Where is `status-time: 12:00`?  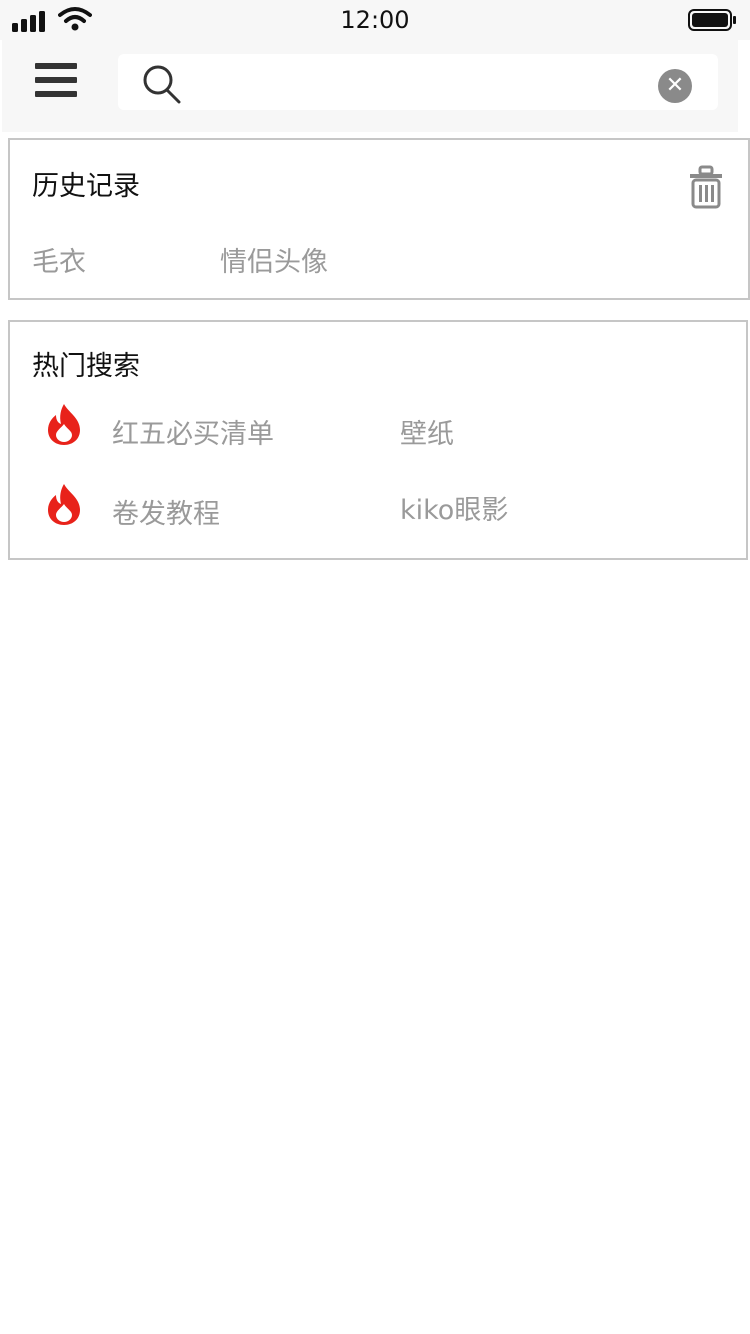
status-time: 12:00 is located at coordinates (375, 20).